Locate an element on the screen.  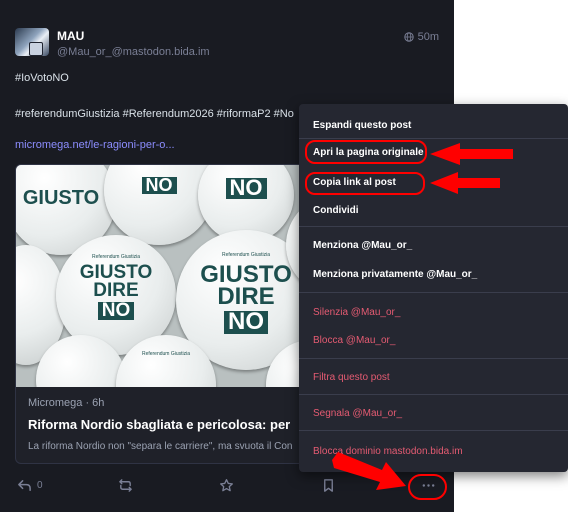
reply-button: 0 is located at coordinates (30, 485).